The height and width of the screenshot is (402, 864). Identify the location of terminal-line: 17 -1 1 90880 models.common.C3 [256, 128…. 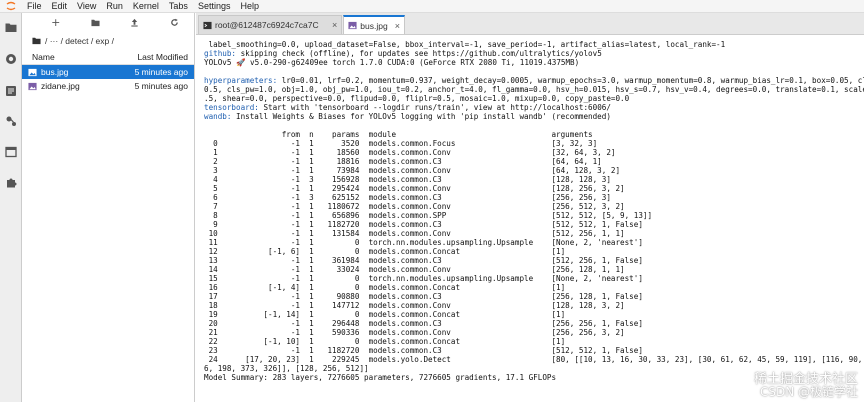
(423, 296).